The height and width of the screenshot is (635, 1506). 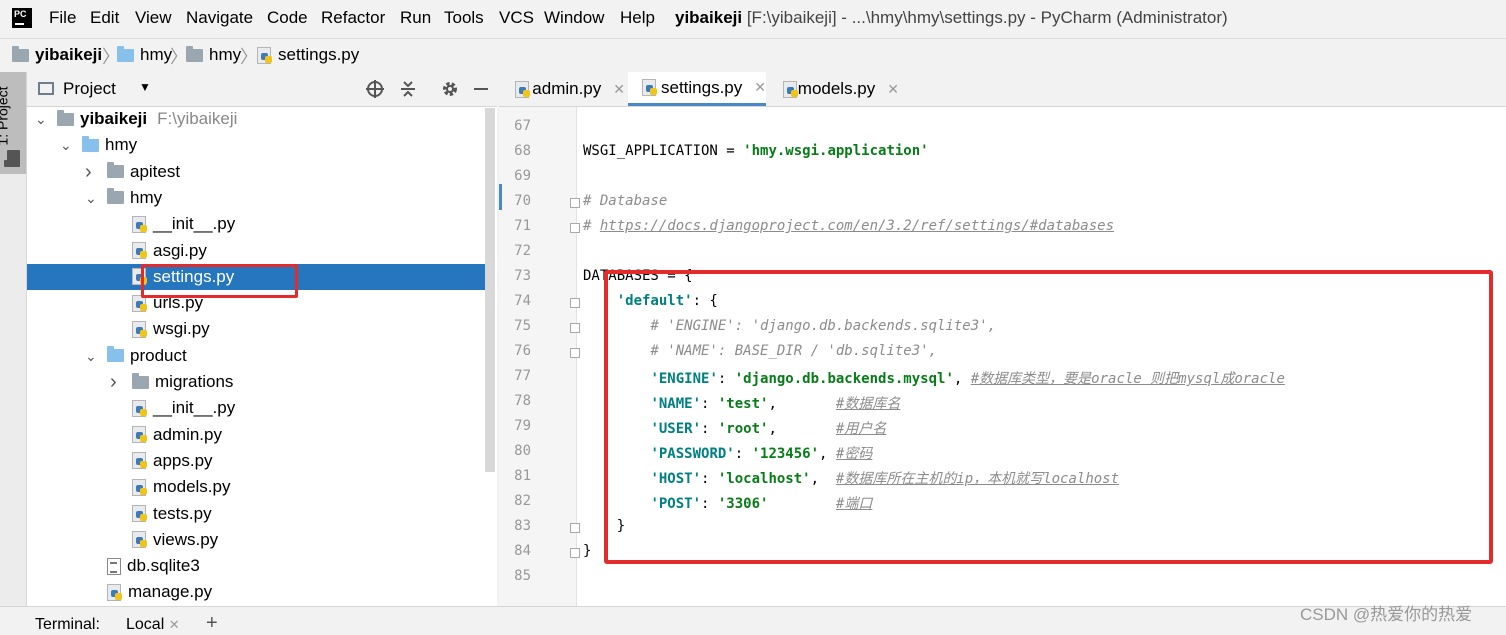 What do you see at coordinates (663, 151) in the screenshot?
I see `code-token: WSGI_APPLICATION =` at bounding box center [663, 151].